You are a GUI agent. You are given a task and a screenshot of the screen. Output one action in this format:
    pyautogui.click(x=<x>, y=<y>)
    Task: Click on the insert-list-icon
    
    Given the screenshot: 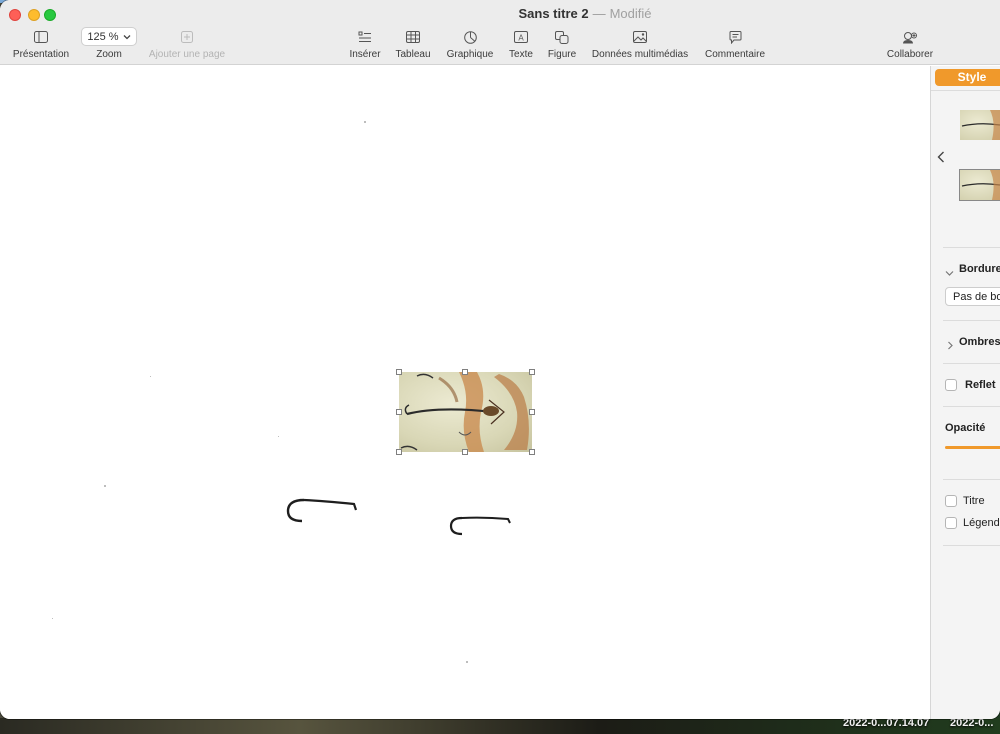 What is the action you would take?
    pyautogui.click(x=365, y=37)
    